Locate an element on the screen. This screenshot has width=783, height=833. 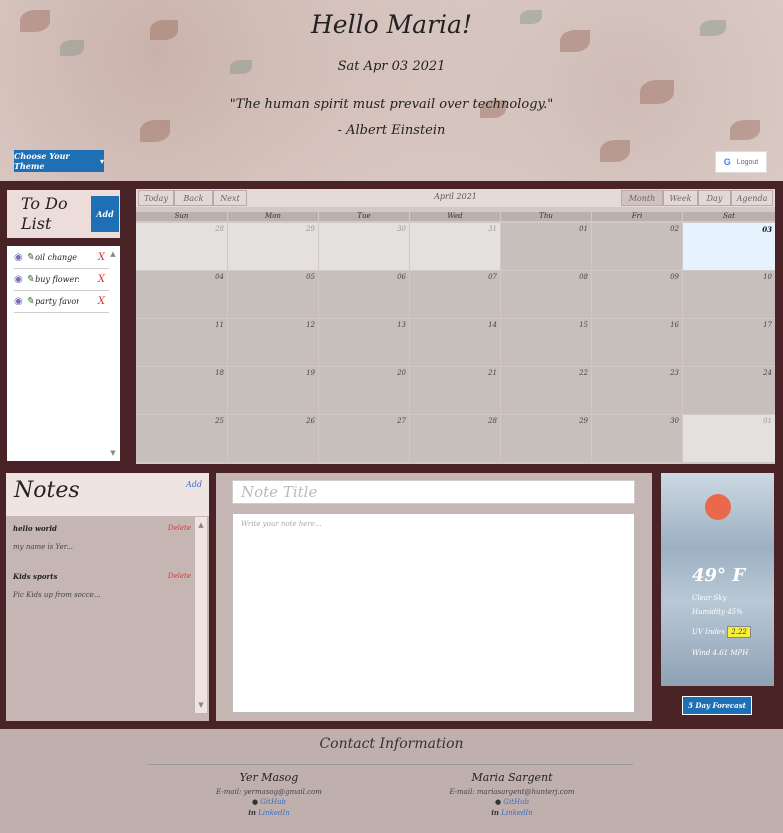
calendar-day-cell: 08 is located at coordinates (546, 294).